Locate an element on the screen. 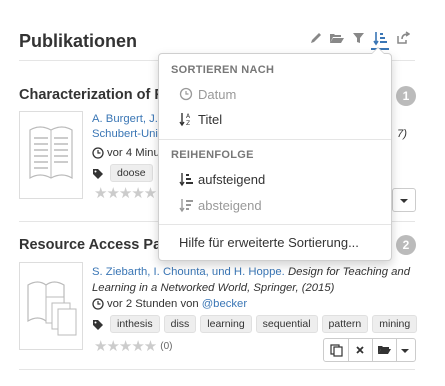 Image resolution: width=445 pixels, height=386 pixels. filter-icon is located at coordinates (360, 39).